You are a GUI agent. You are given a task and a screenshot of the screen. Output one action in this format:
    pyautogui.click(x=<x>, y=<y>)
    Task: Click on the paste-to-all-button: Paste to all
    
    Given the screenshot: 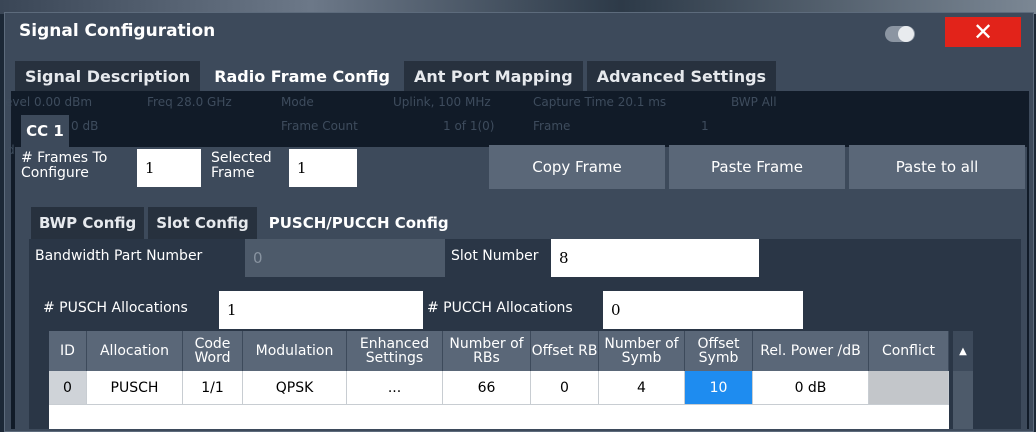 What is the action you would take?
    pyautogui.click(x=937, y=167)
    